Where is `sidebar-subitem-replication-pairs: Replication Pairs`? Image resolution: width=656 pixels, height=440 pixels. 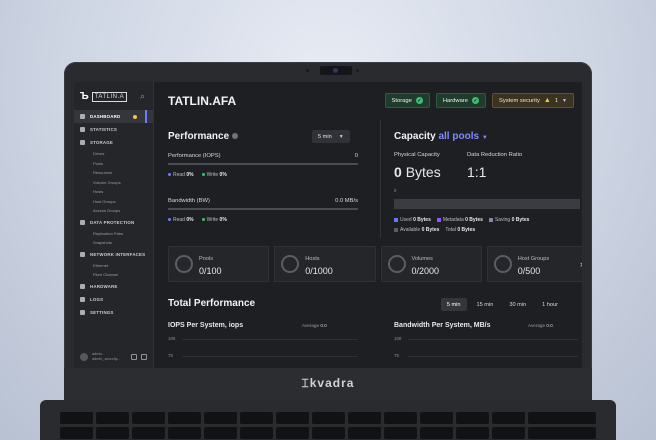 sidebar-subitem-replication-pairs: Replication Pairs is located at coordinates (113, 234).